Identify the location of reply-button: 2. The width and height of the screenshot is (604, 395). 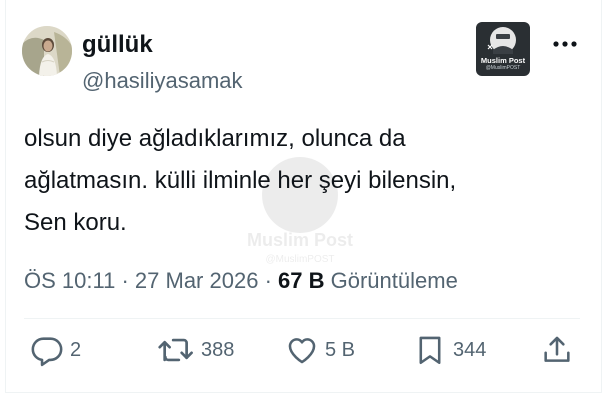
(55, 350).